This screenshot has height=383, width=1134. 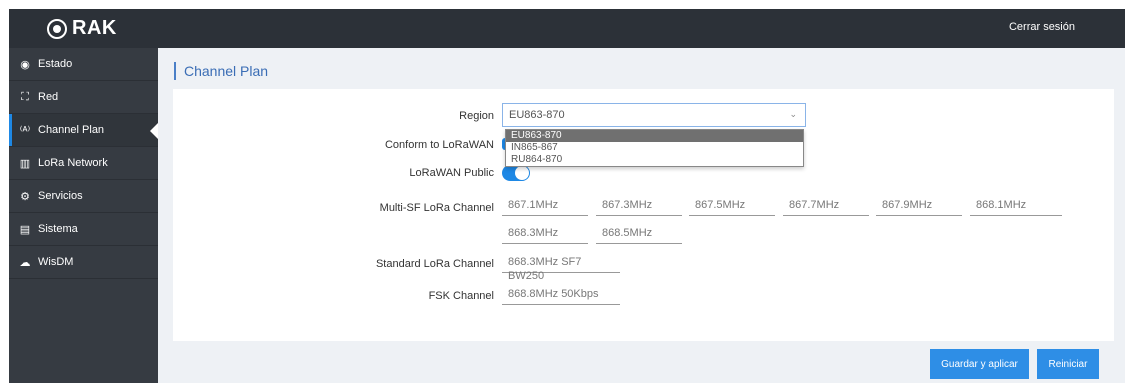 I want to click on region-option: RU864-870, so click(x=654, y=160).